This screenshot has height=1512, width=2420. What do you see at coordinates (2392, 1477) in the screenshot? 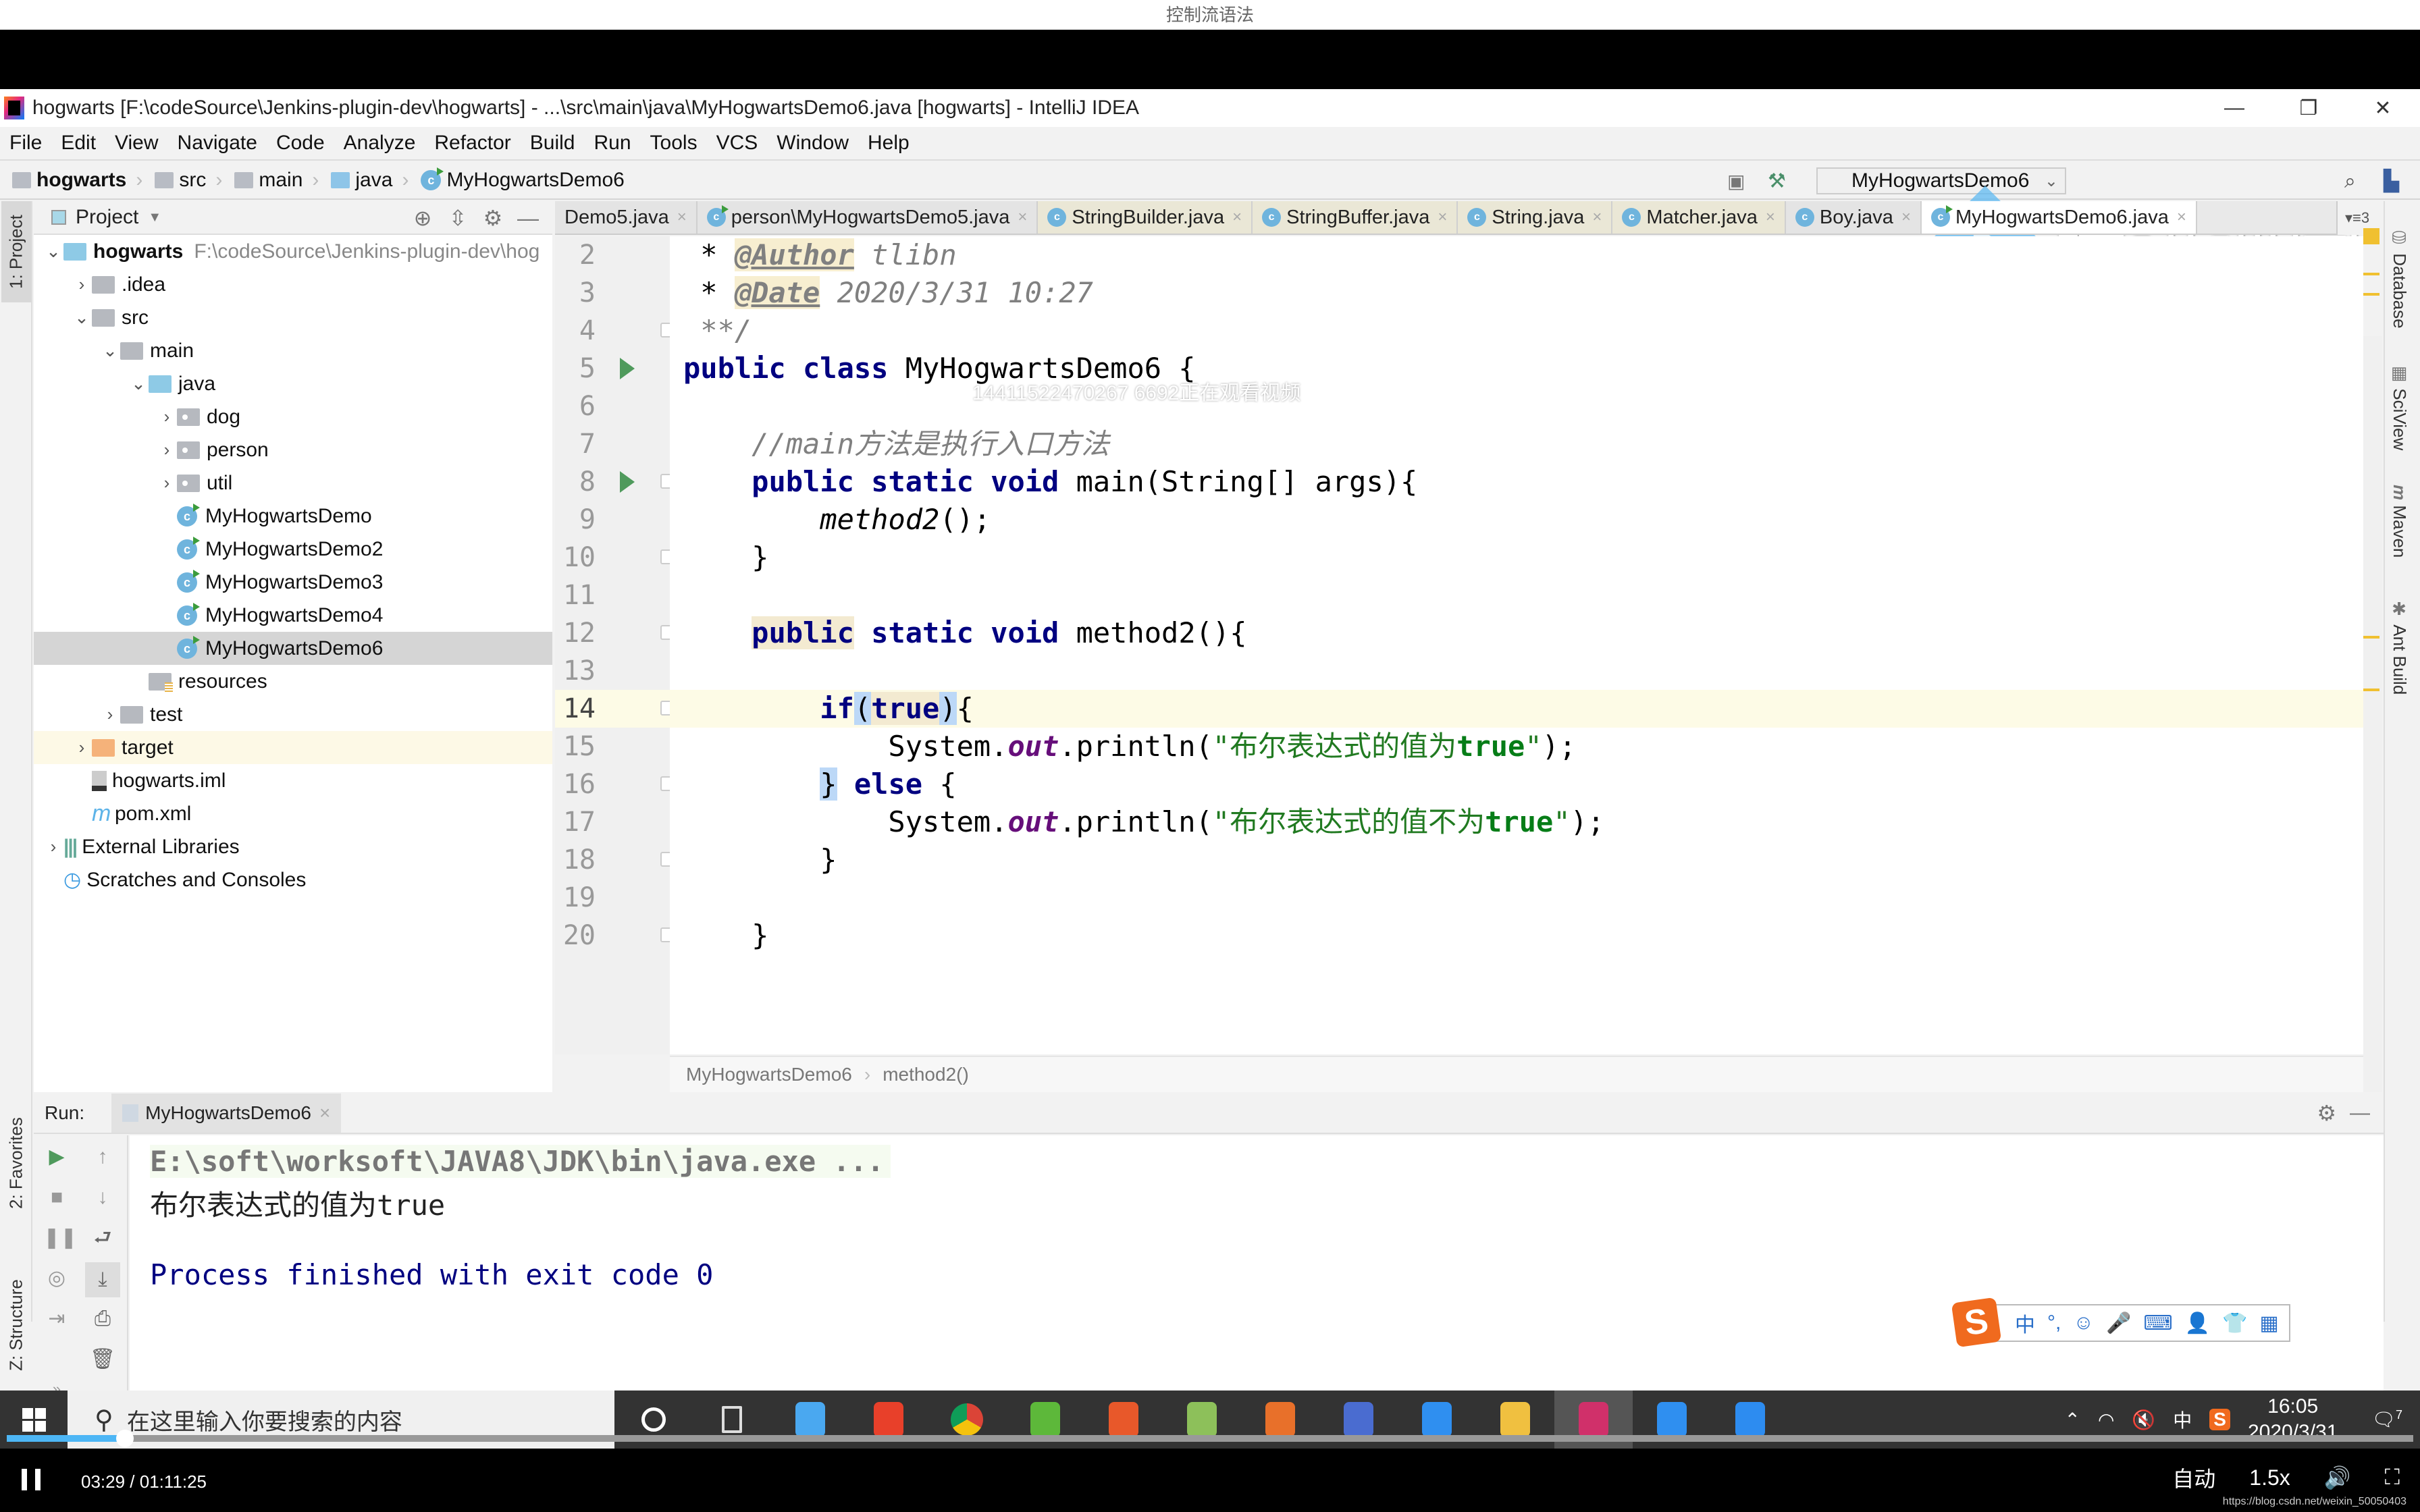
I see `fullscreen-icon: ⛶` at bounding box center [2392, 1477].